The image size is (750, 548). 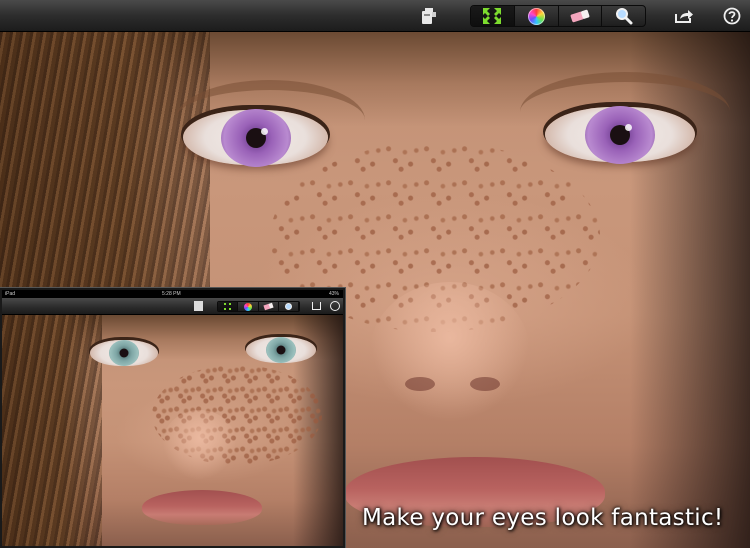 I want to click on mini-magnifier-icon, so click(x=288, y=306).